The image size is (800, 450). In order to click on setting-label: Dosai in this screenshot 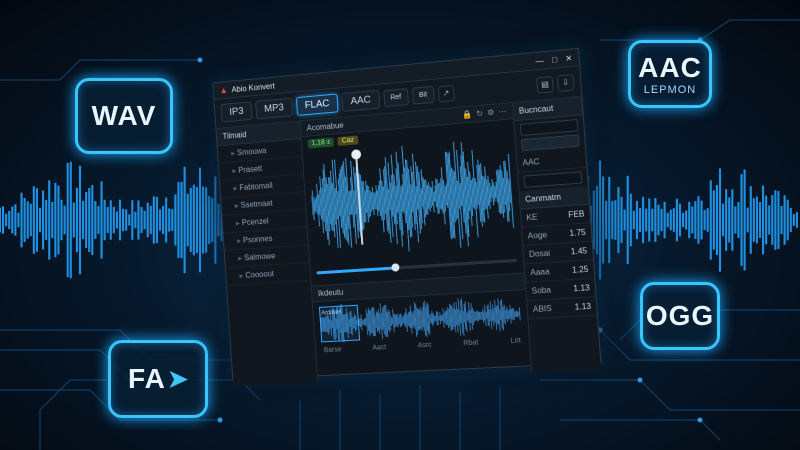, I will do `click(539, 254)`.